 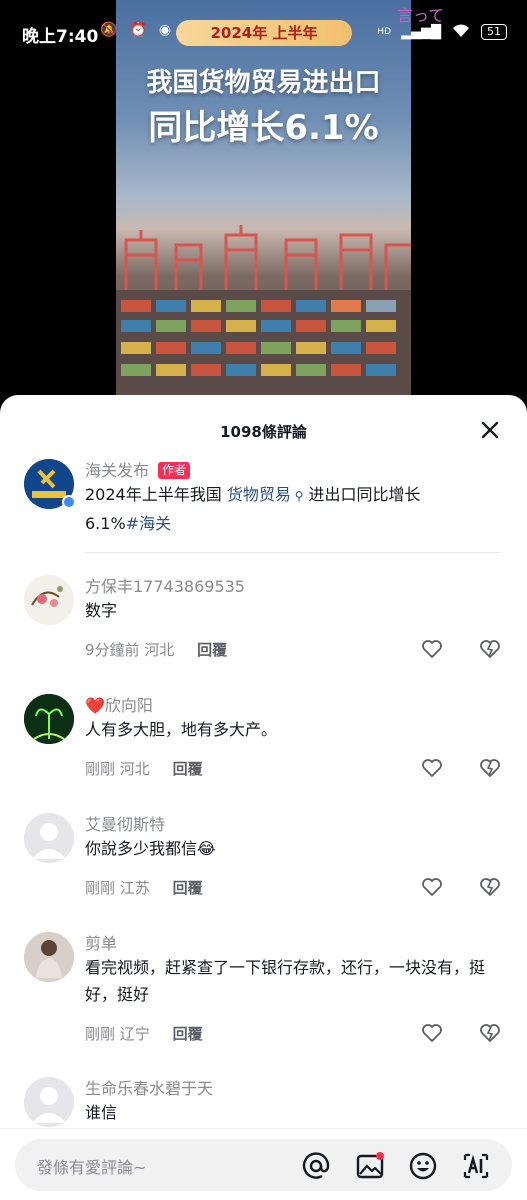 I want to click on status-bar: 晚上7:40 🔕 ⏰ ◉ 言って HD ▂▄▆█ 51, so click(x=263, y=33).